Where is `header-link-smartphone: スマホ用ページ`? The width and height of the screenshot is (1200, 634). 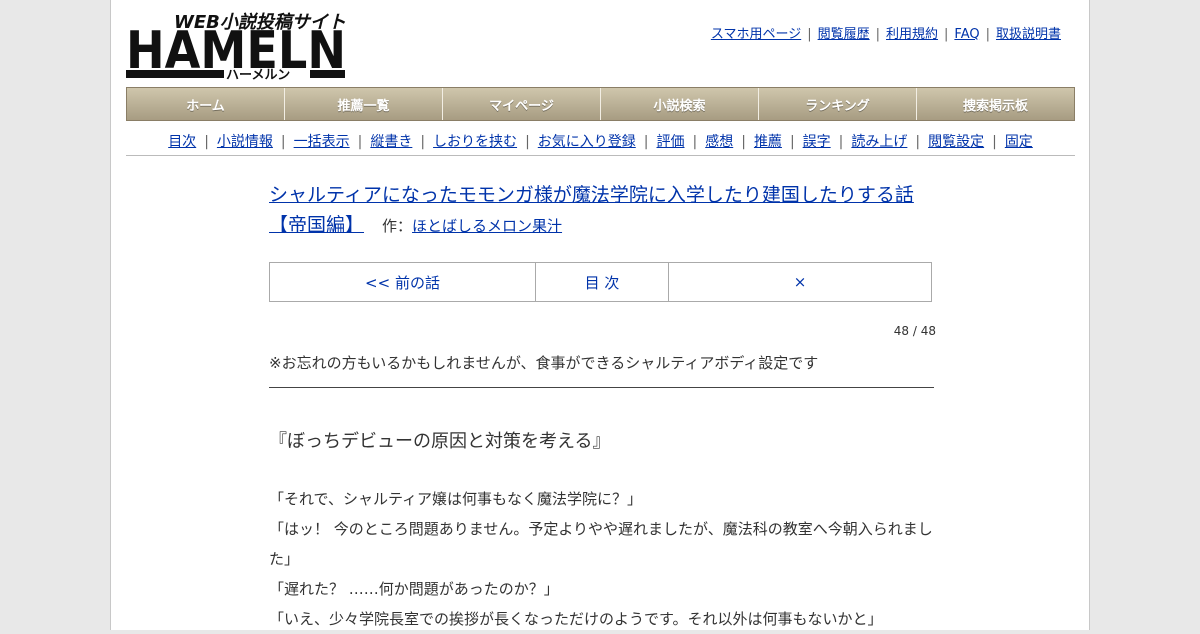 header-link-smartphone: スマホ用ページ is located at coordinates (756, 34).